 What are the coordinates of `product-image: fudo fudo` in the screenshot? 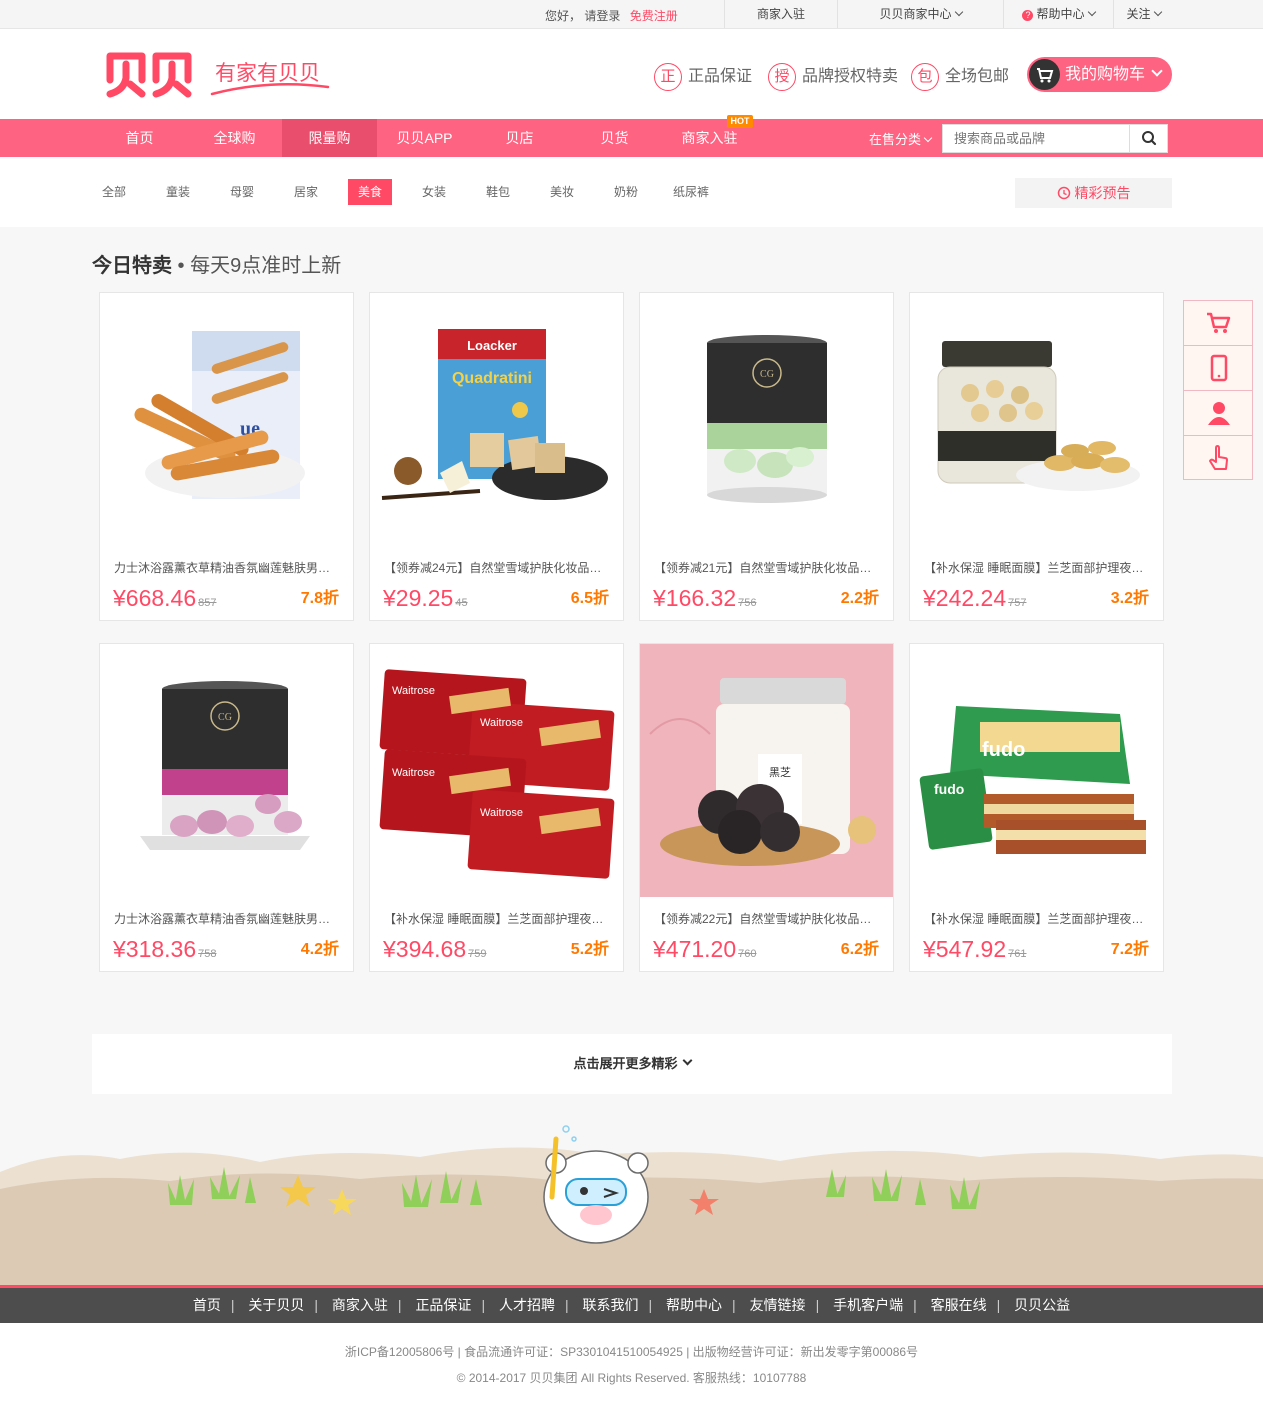 It's located at (1036, 770).